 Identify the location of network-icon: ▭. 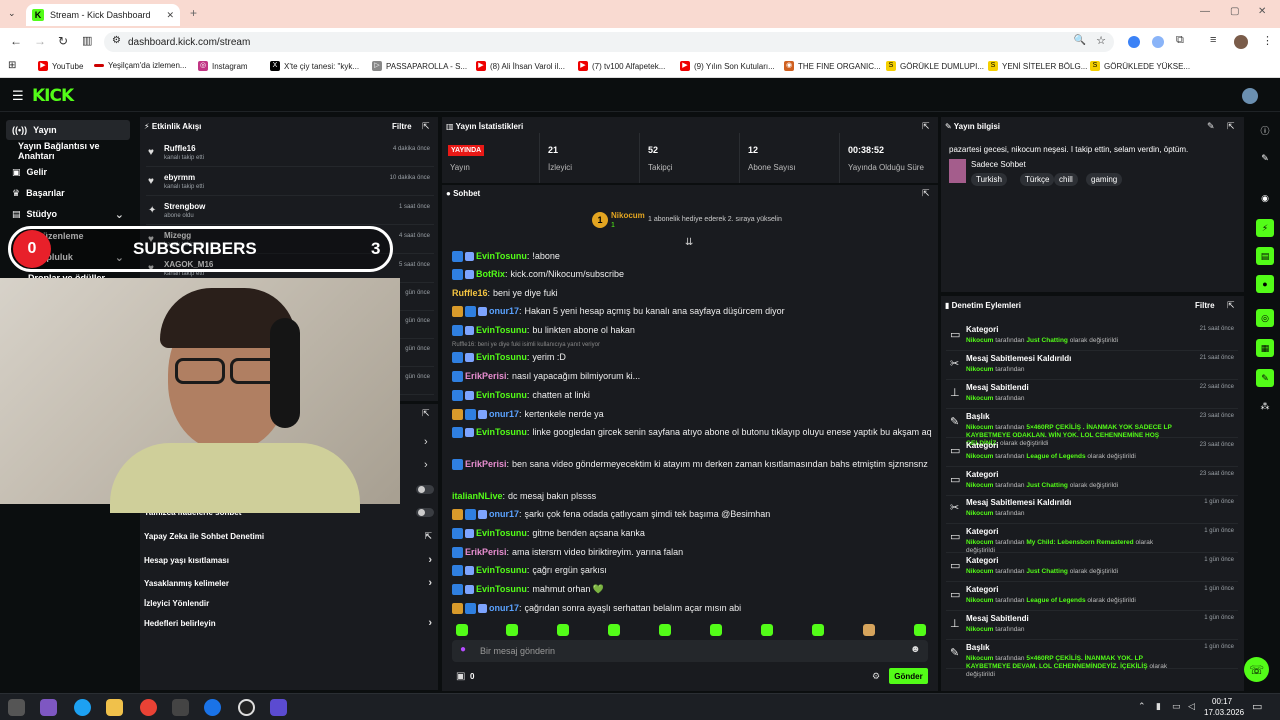
(1176, 706).